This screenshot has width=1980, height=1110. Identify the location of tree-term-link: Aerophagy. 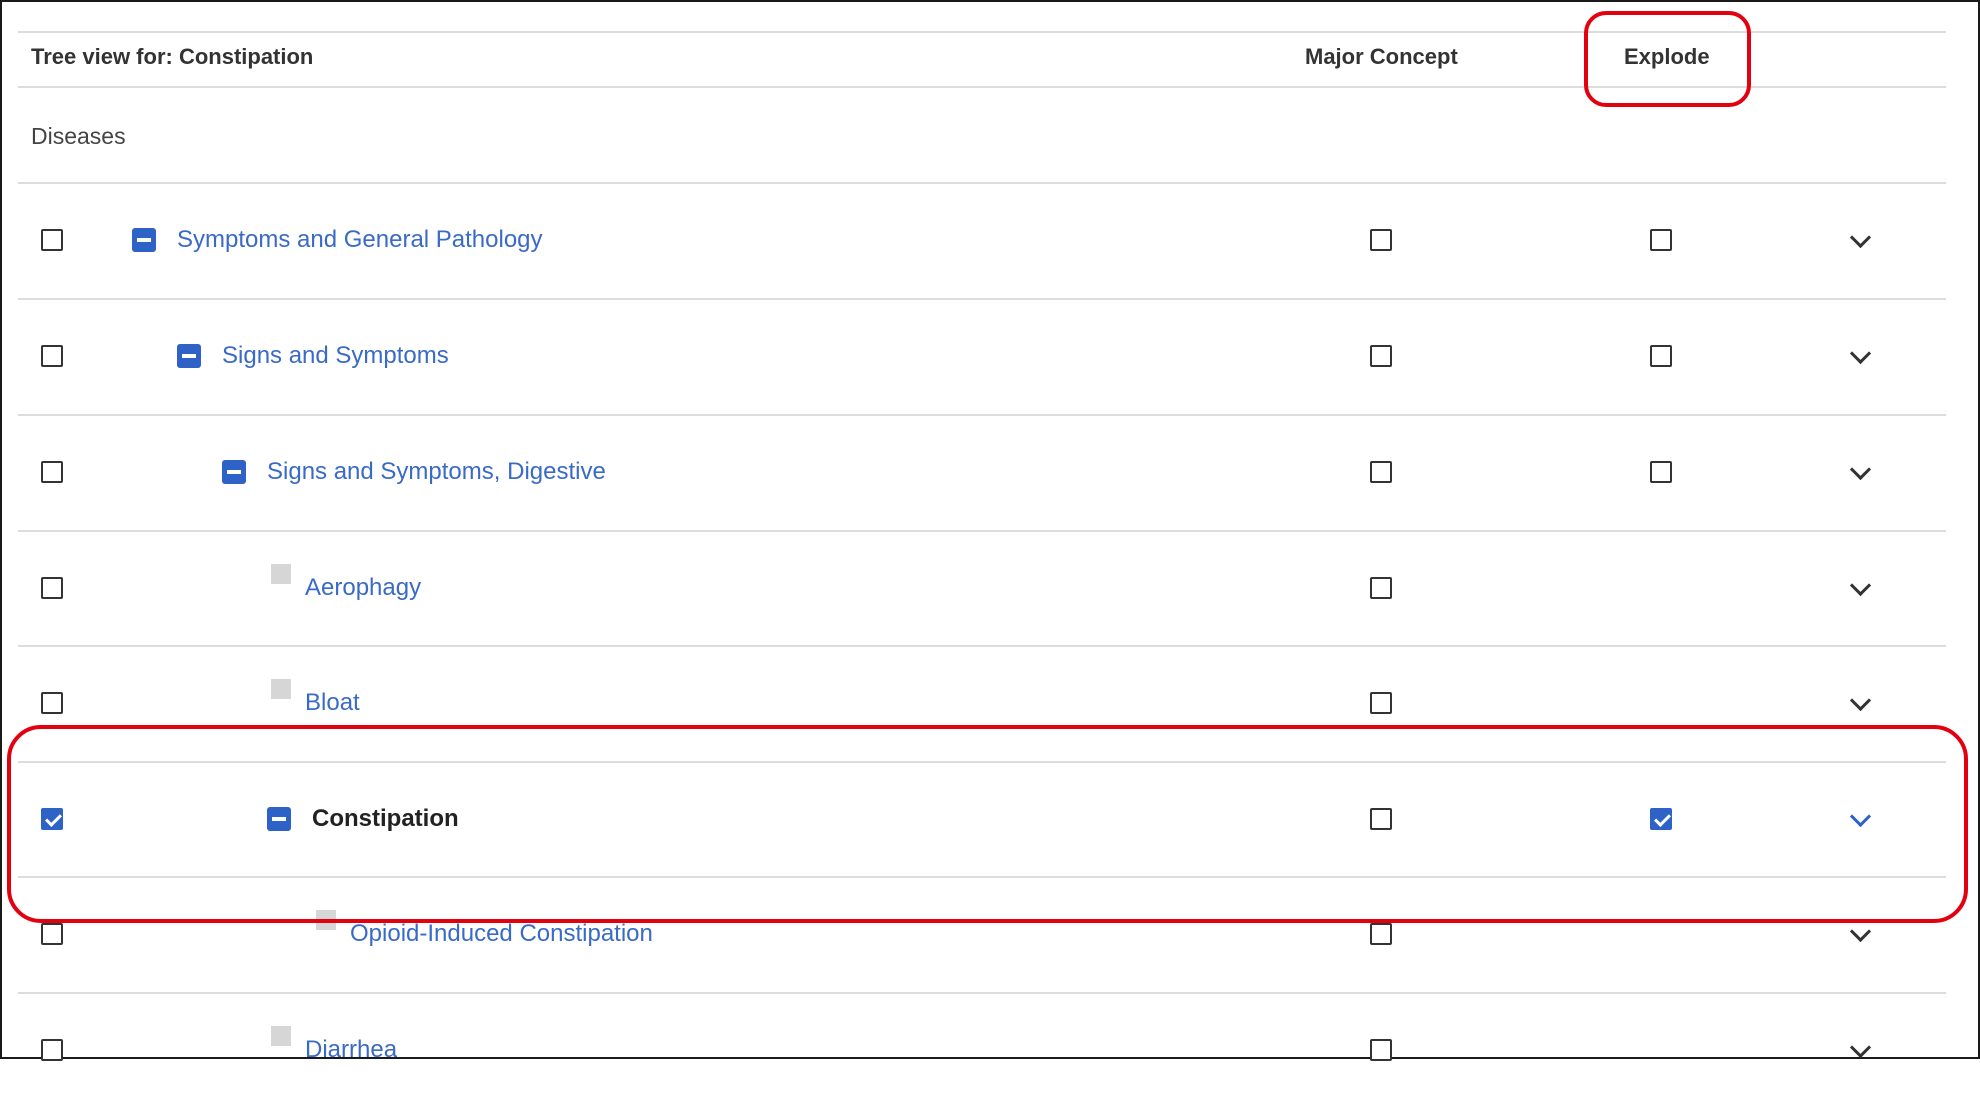
(363, 588).